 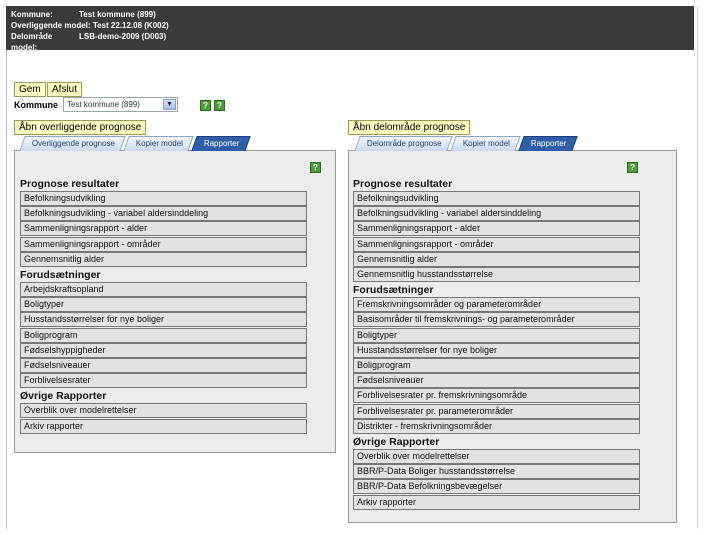 What do you see at coordinates (496, 426) in the screenshot?
I see `report-link: Distrikter - fremskrivningsområder` at bounding box center [496, 426].